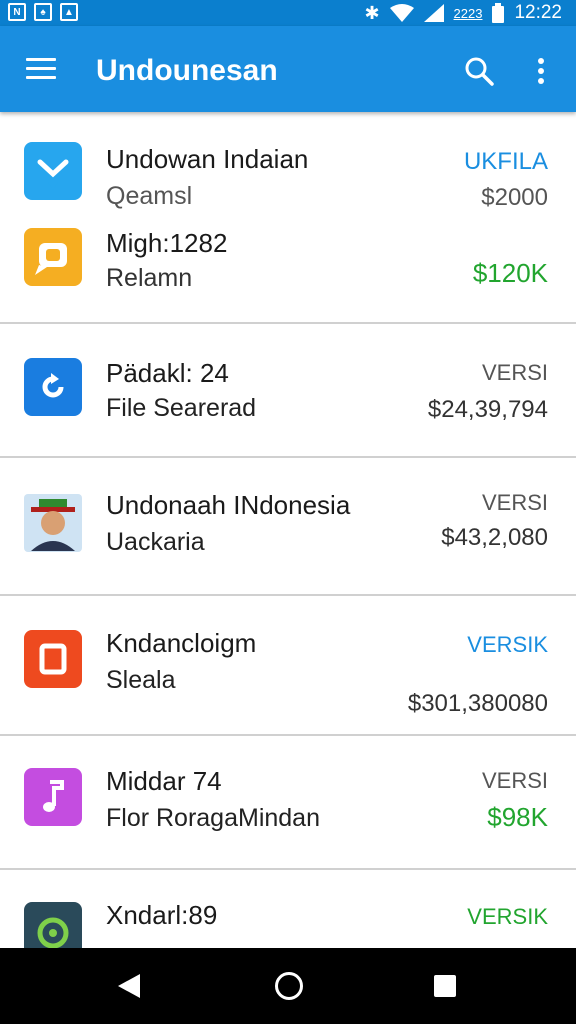  Describe the element at coordinates (207, 159) in the screenshot. I see `app-title-text: Undowan Indaian` at that location.